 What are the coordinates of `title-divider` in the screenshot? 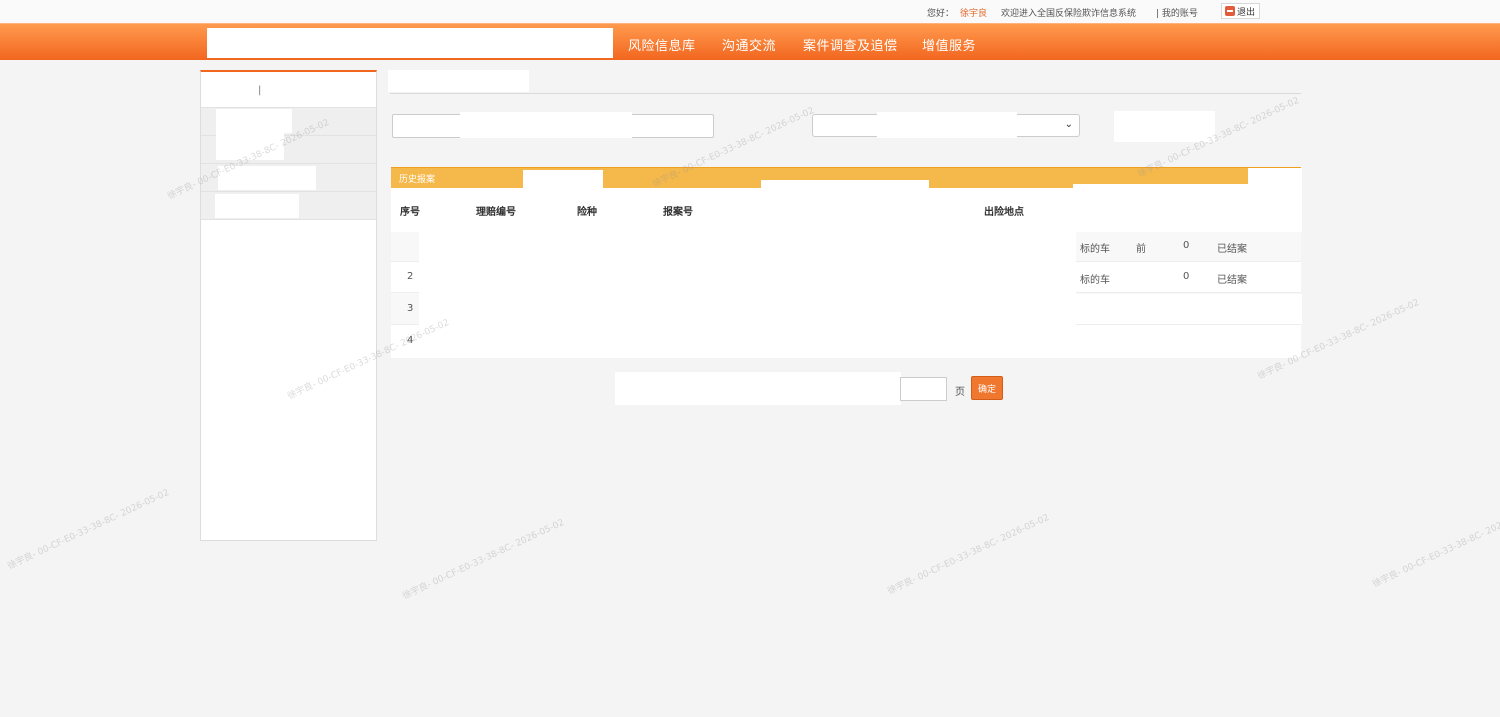 It's located at (845, 93).